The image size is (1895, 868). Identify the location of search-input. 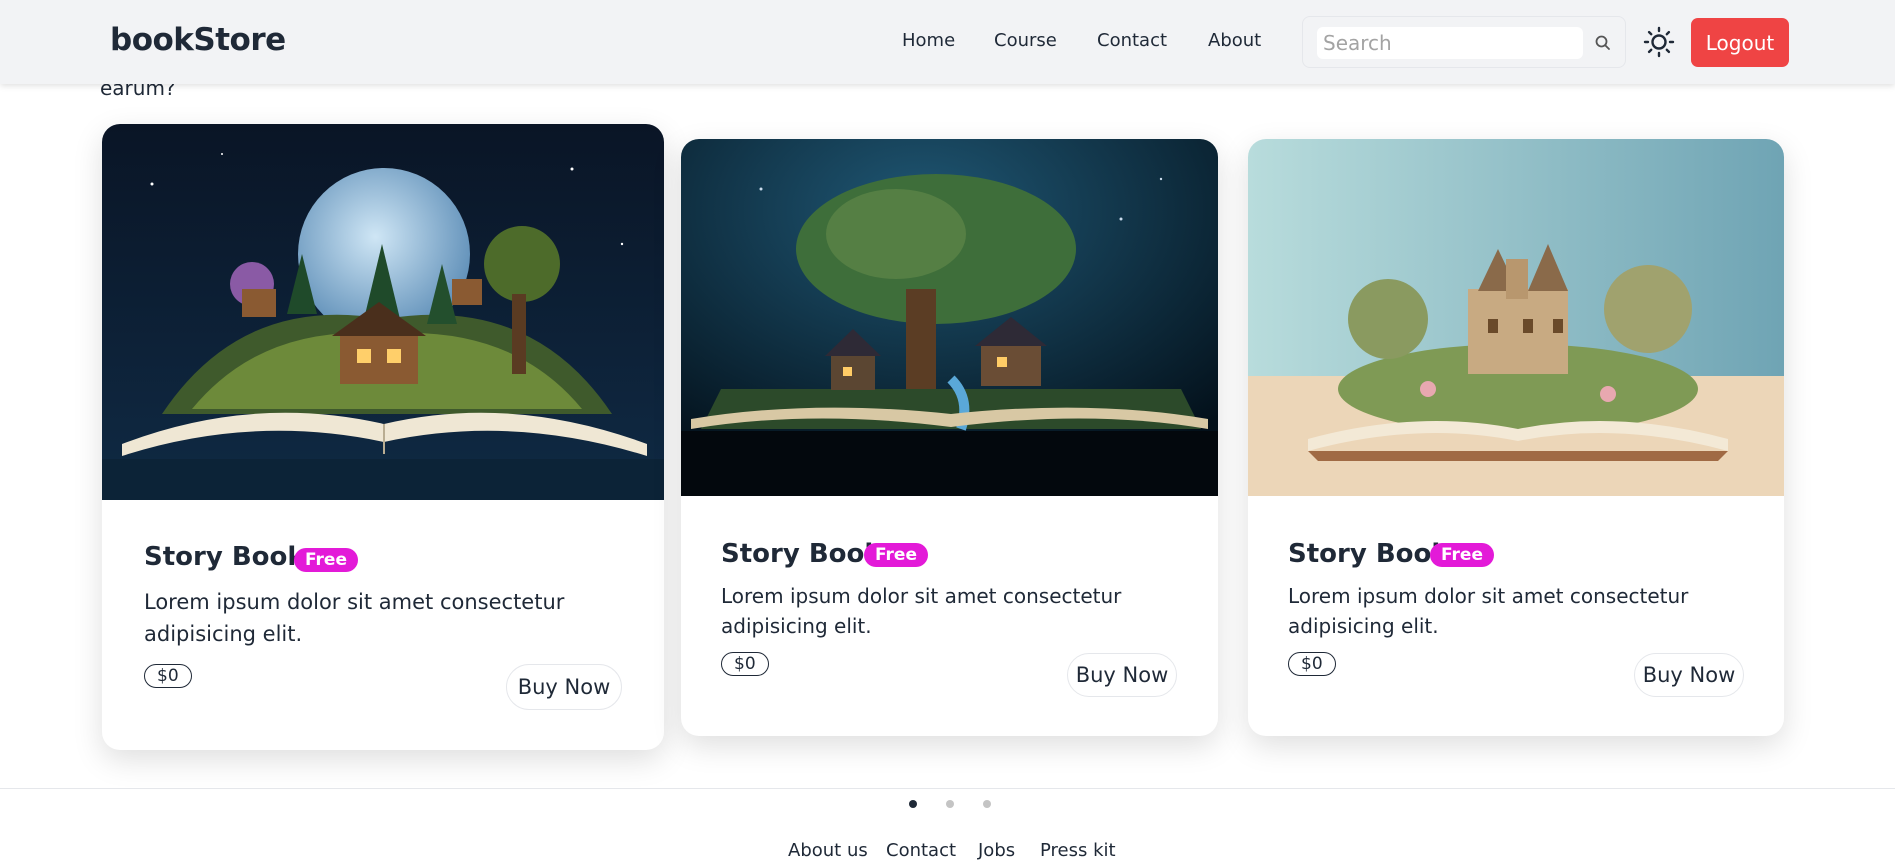
(1450, 43).